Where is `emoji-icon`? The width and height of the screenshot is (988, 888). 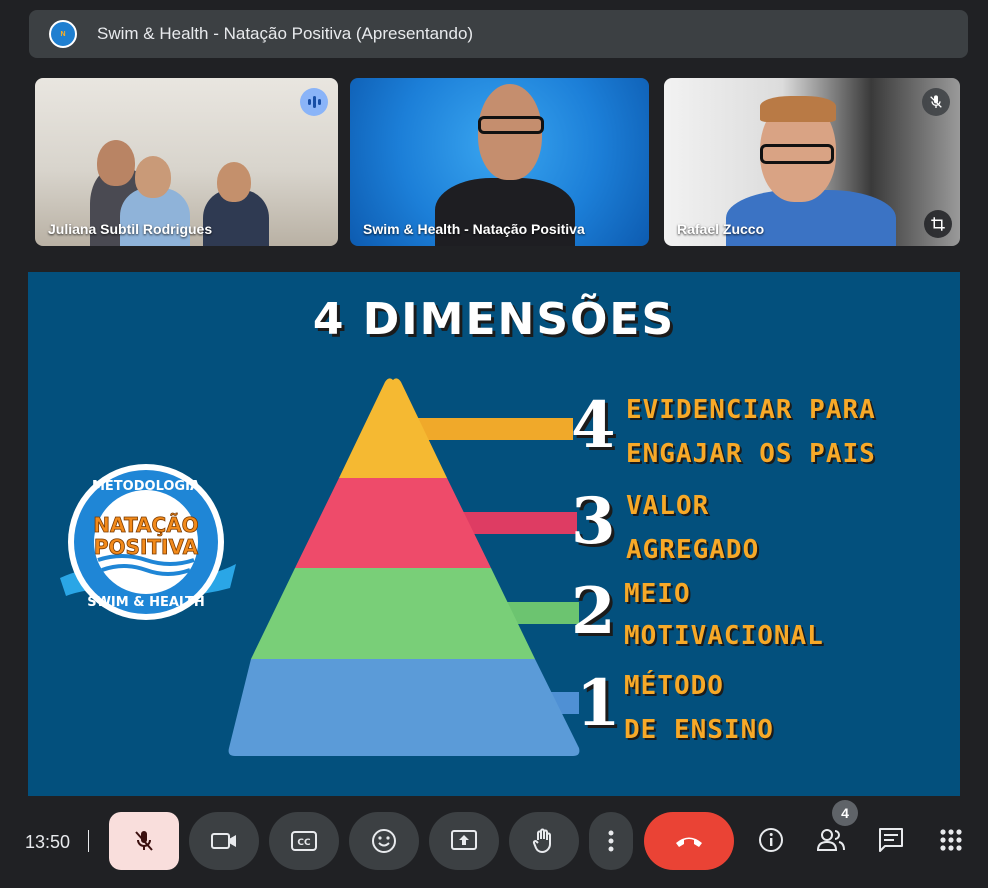 emoji-icon is located at coordinates (384, 841).